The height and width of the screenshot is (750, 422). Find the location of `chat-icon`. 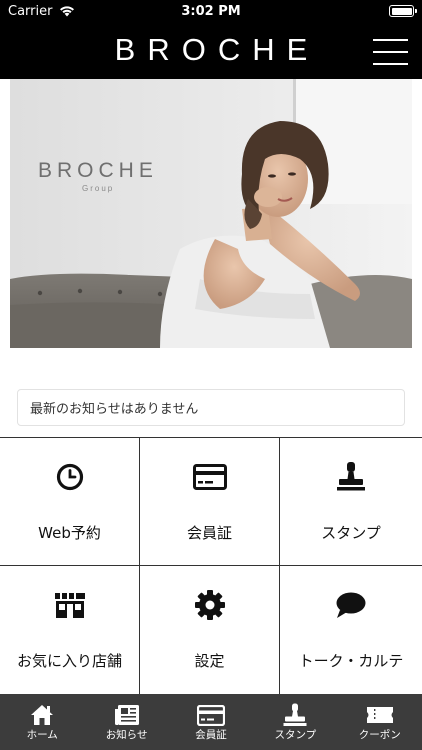

chat-icon is located at coordinates (351, 605).